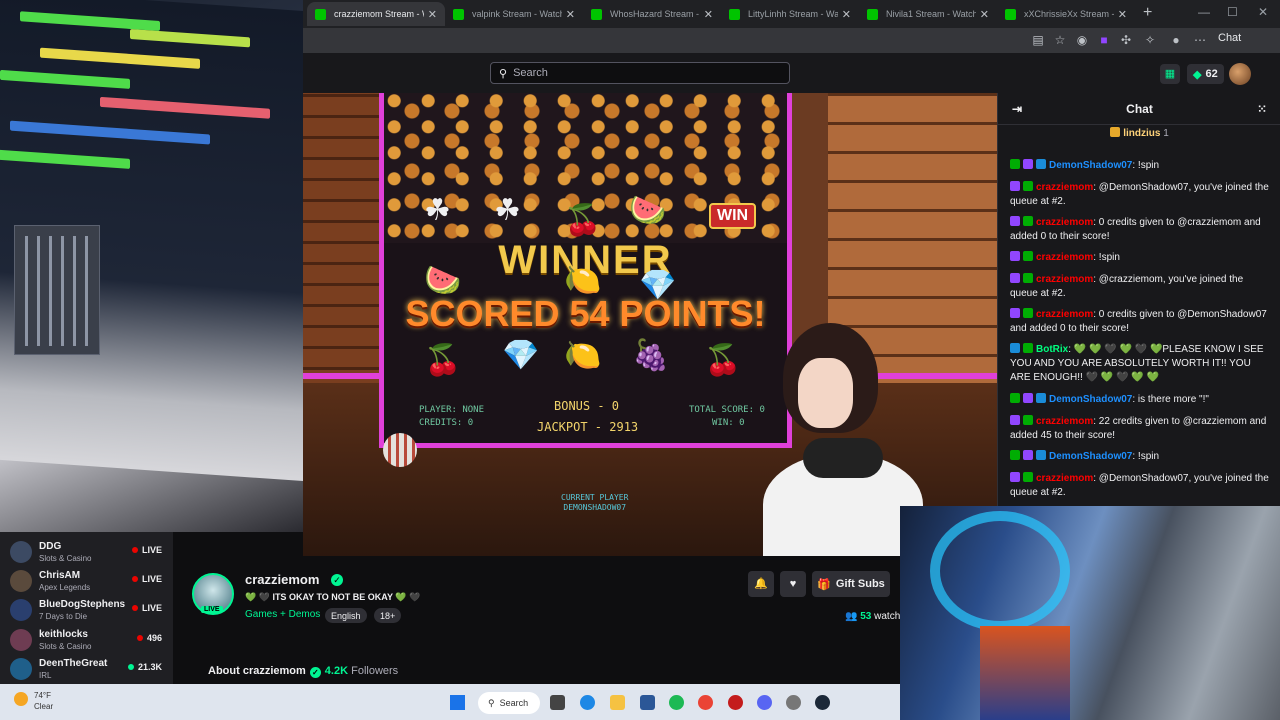 Image resolution: width=1280 pixels, height=720 pixels. What do you see at coordinates (1176, 40) in the screenshot?
I see `profile-avatar-icon: ●` at bounding box center [1176, 40].